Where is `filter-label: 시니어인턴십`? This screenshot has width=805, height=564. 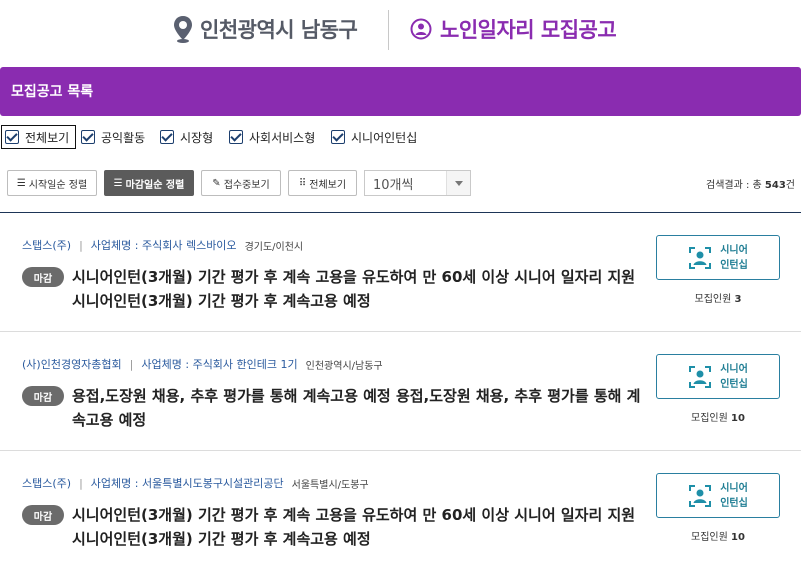
filter-label: 시니어인턴십 is located at coordinates (384, 137).